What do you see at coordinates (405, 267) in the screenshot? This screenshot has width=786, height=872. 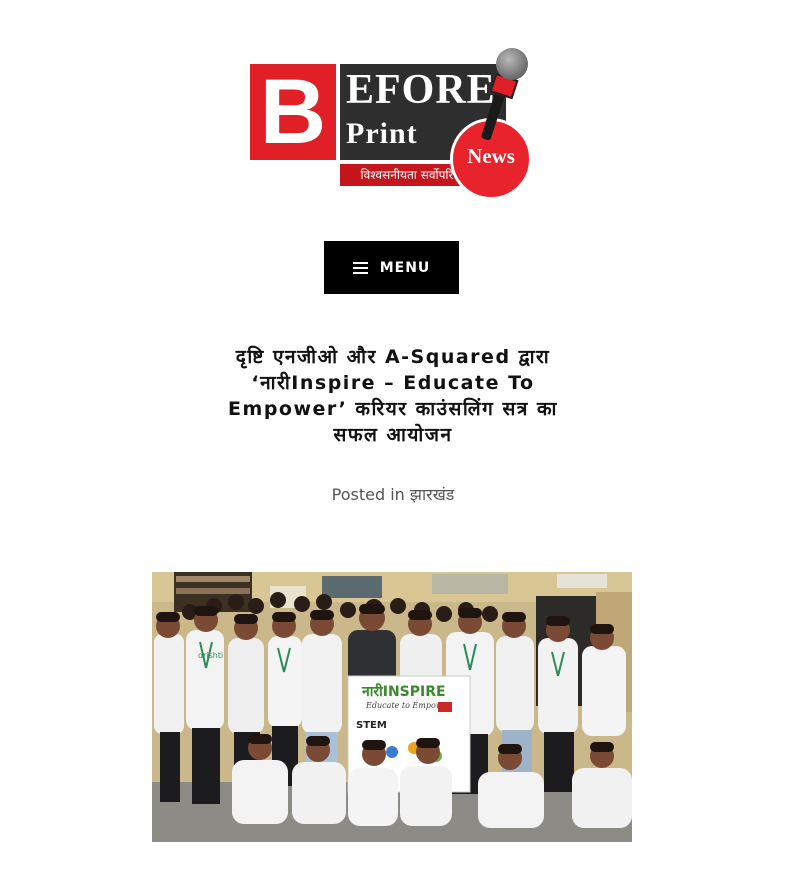 I see `menu-label: MENU` at bounding box center [405, 267].